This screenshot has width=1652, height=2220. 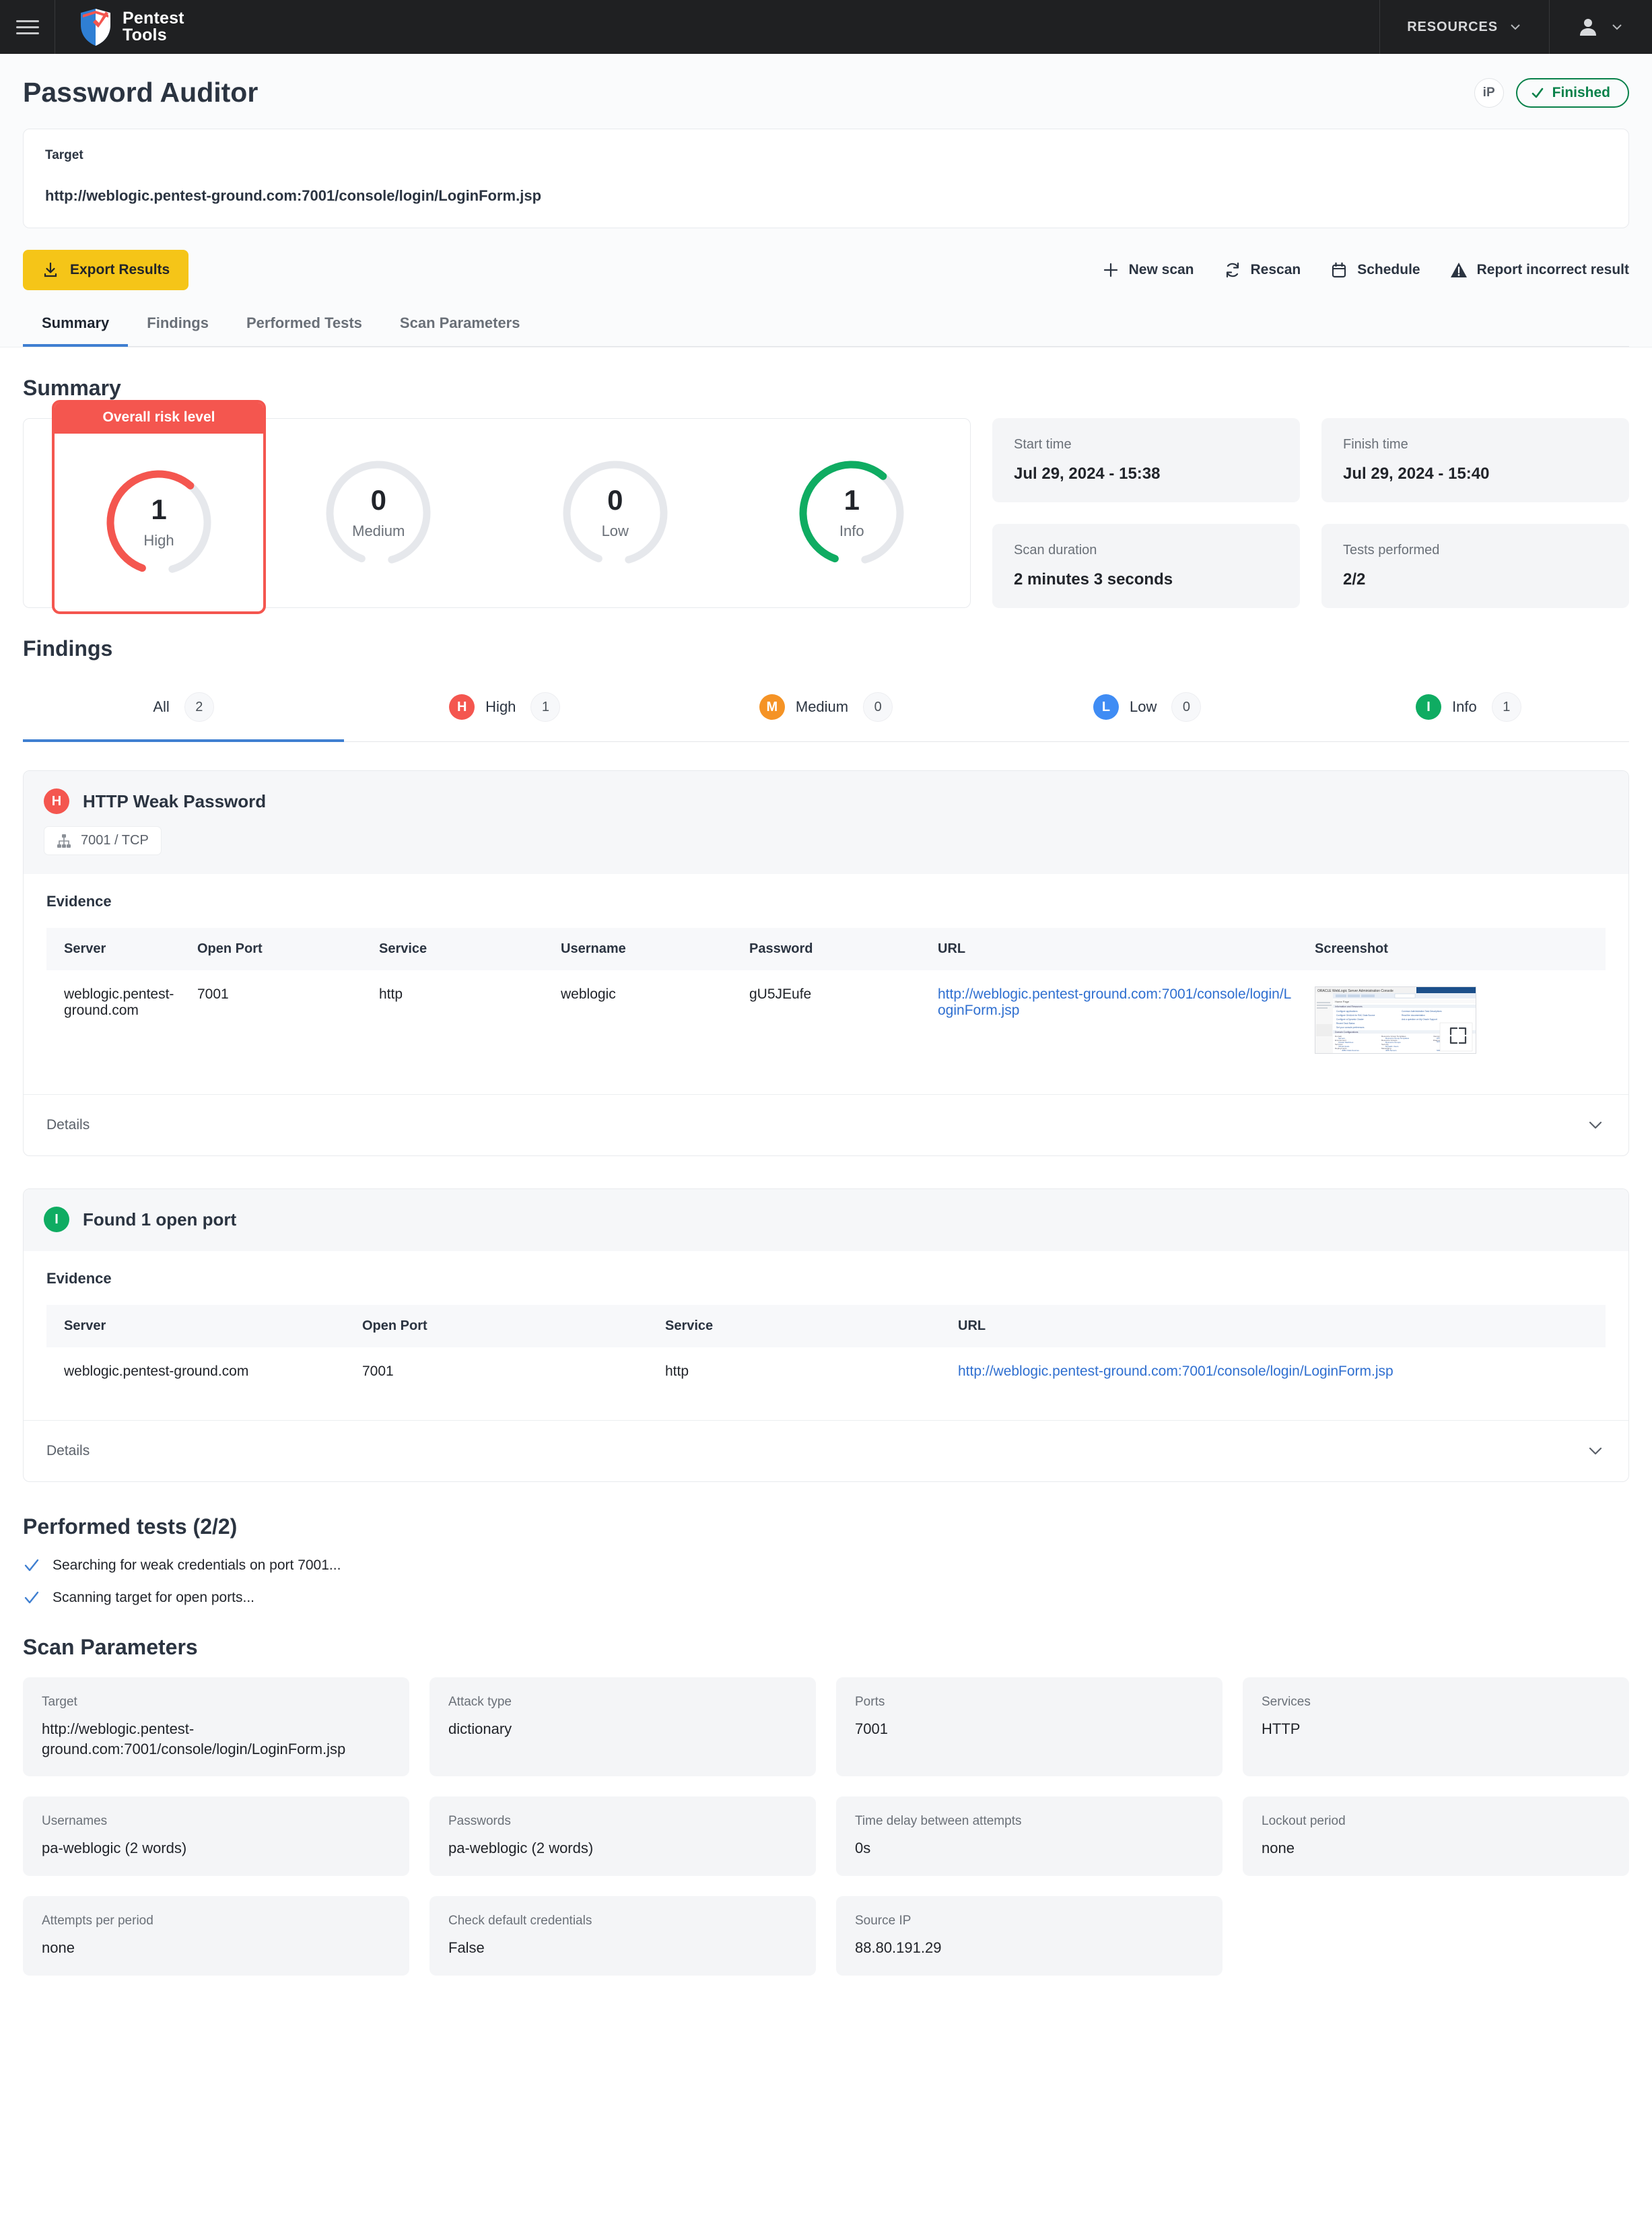 I want to click on gauge-low-value: 0, so click(x=615, y=500).